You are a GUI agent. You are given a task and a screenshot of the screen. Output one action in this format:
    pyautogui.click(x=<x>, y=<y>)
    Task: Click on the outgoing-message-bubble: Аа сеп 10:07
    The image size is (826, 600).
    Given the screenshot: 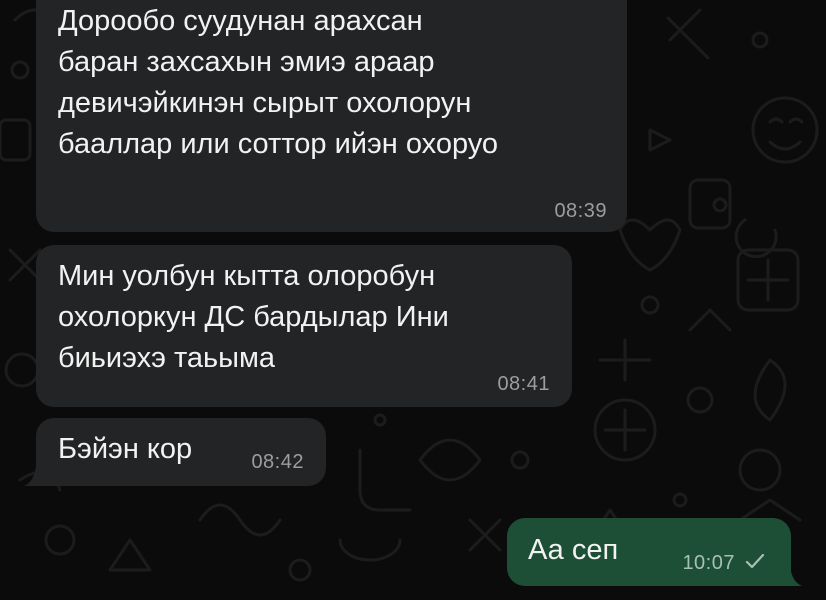 What is the action you would take?
    pyautogui.click(x=649, y=552)
    